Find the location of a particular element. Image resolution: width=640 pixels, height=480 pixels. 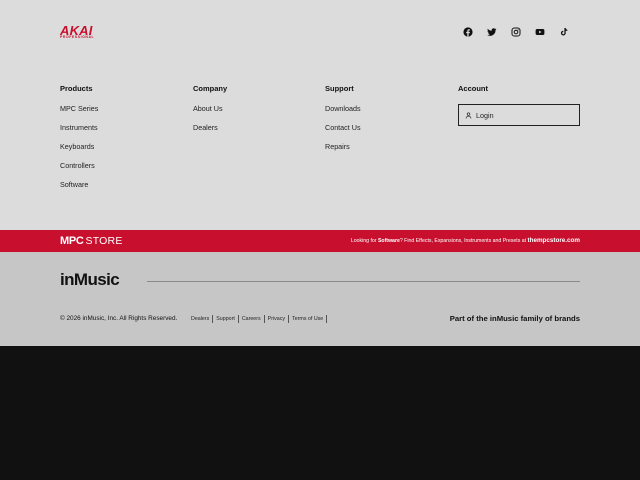

tiktok-icon is located at coordinates (564, 32).